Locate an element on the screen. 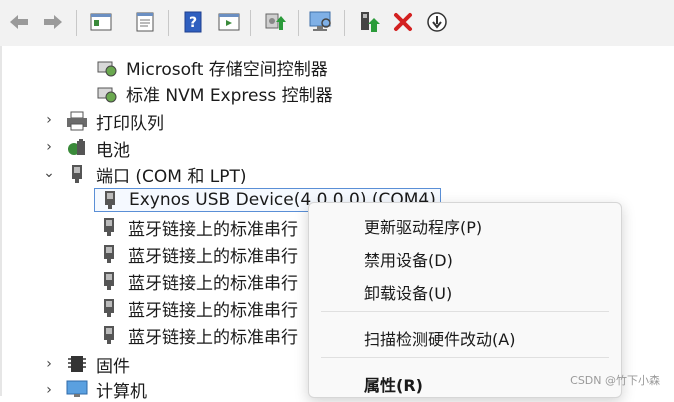 This screenshot has width=674, height=402. tree-item-label: 打印队列 is located at coordinates (130, 123).